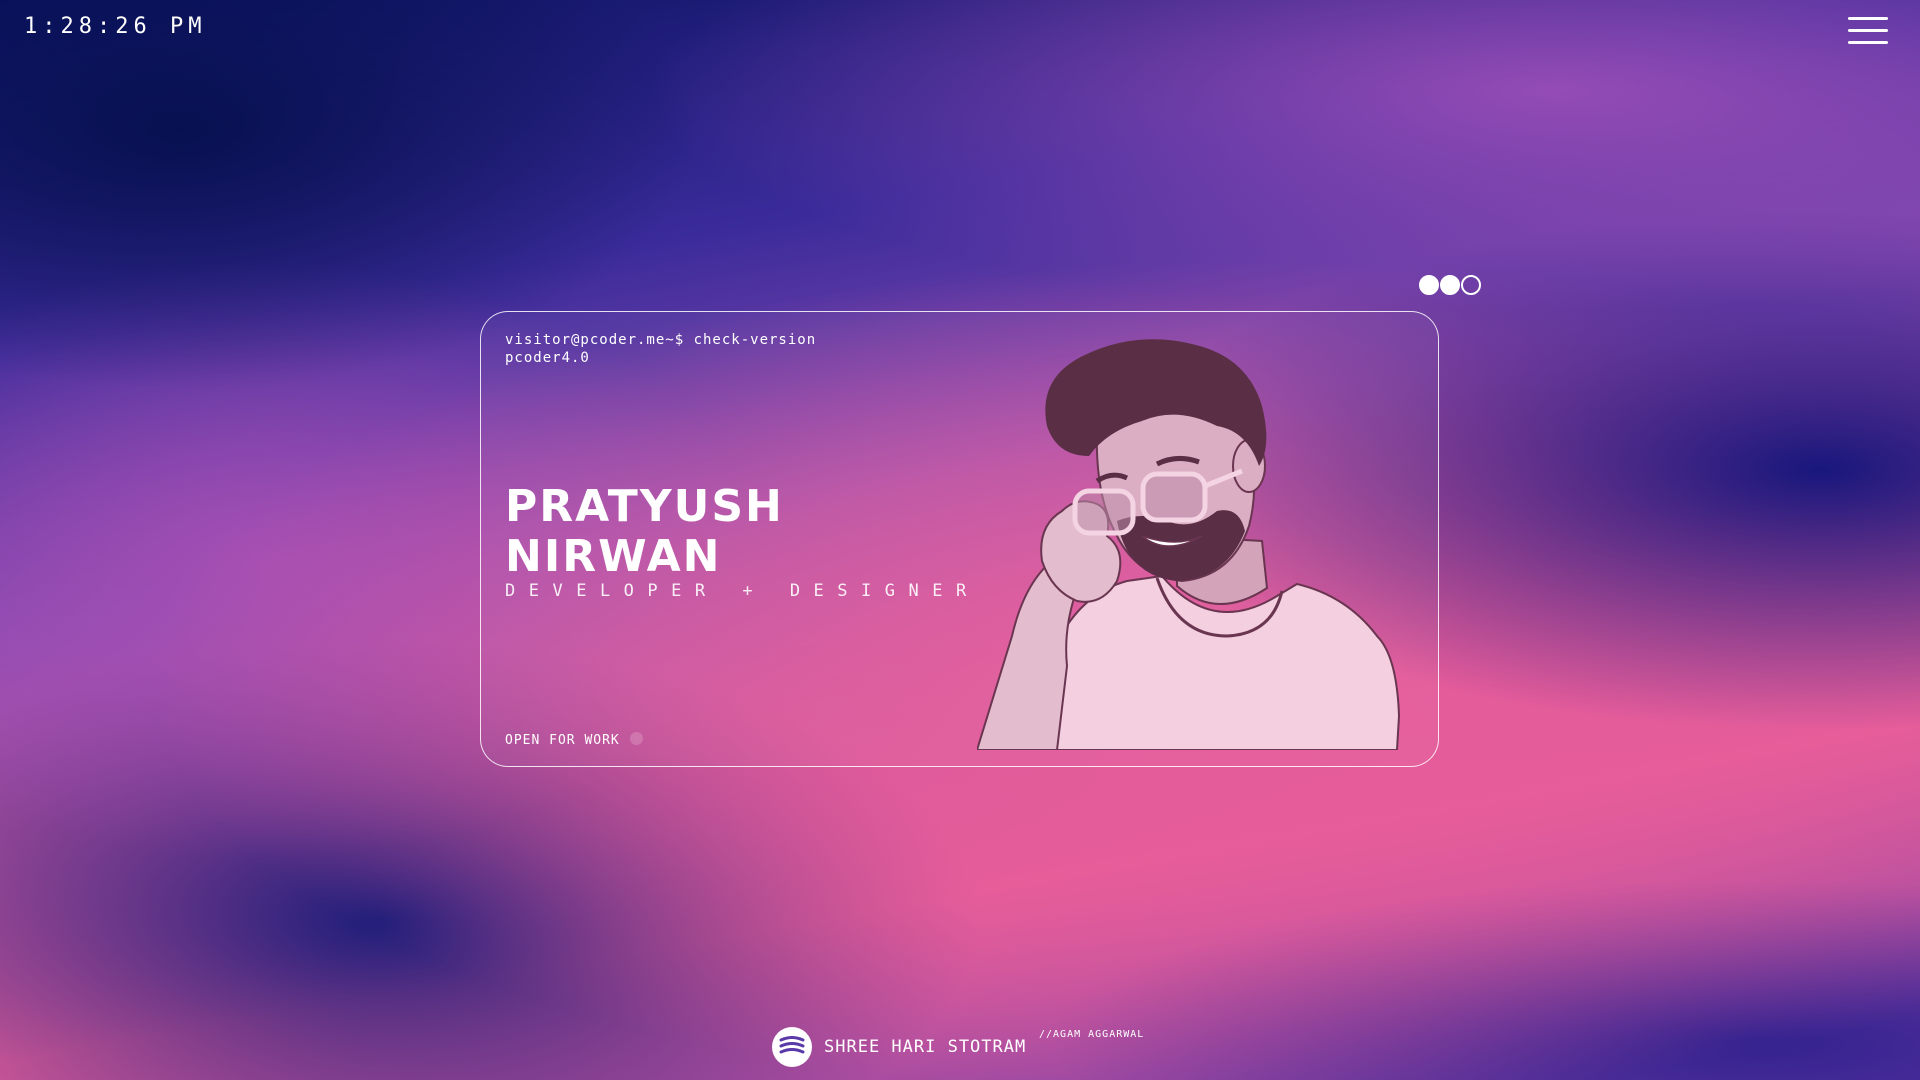 This screenshot has width=1920, height=1080. What do you see at coordinates (742, 591) in the screenshot?
I see `role-subtitle: DEVELOPER + DESIGNER` at bounding box center [742, 591].